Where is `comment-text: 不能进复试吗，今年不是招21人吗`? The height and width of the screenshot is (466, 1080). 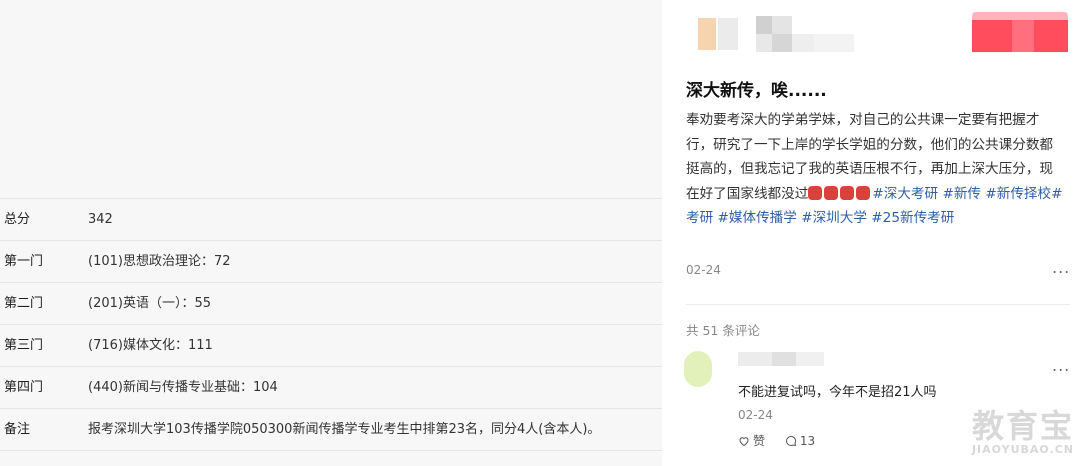
comment-text: 不能进复试吗，今年不是招21人吗 is located at coordinates (837, 392).